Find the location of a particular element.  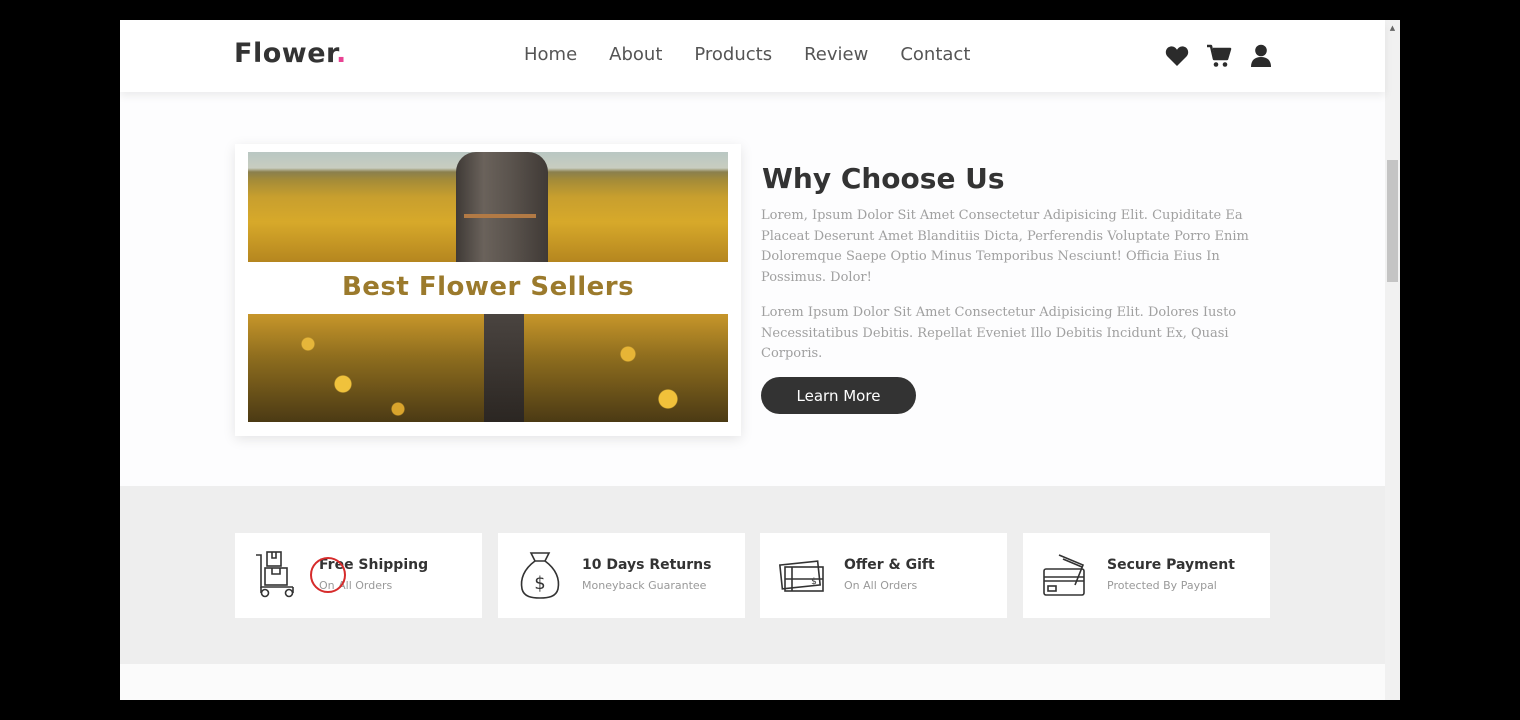

logo: Flower. is located at coordinates (290, 53).